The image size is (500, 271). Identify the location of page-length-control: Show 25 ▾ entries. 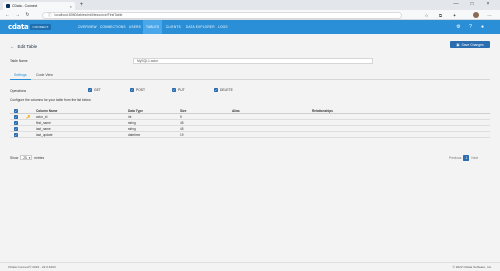
(27, 157).